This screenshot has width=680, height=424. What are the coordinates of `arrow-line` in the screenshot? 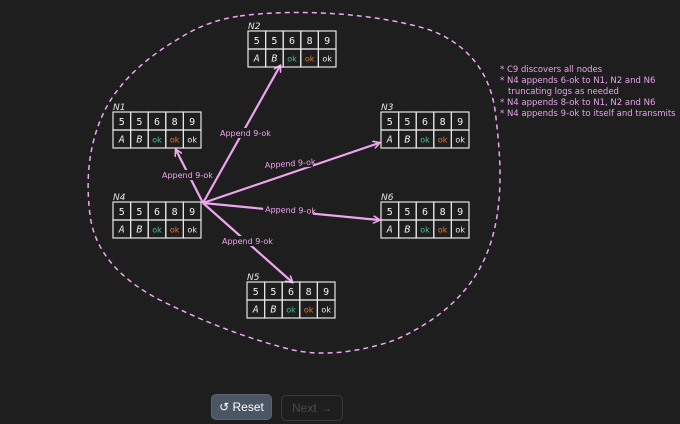 It's located at (290, 174).